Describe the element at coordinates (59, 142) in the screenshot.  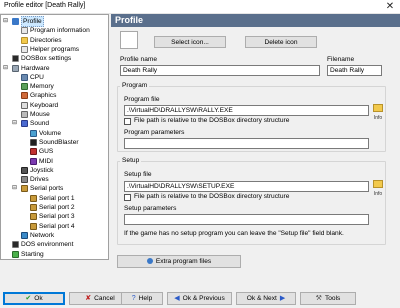
I see `tree-item-label: SoundBlaster` at that location.